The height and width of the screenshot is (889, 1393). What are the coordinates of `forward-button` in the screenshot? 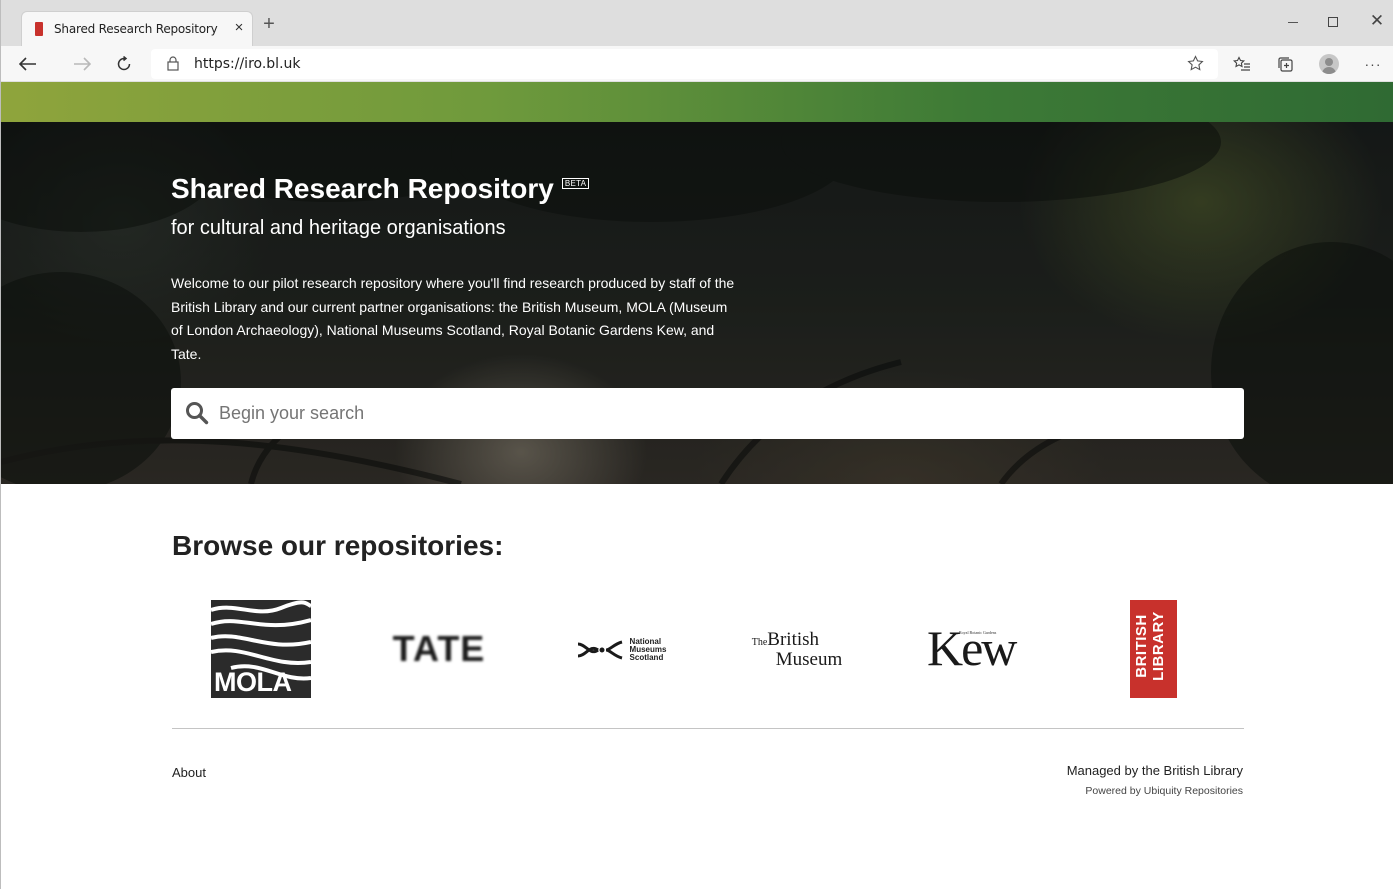 It's located at (82, 64).